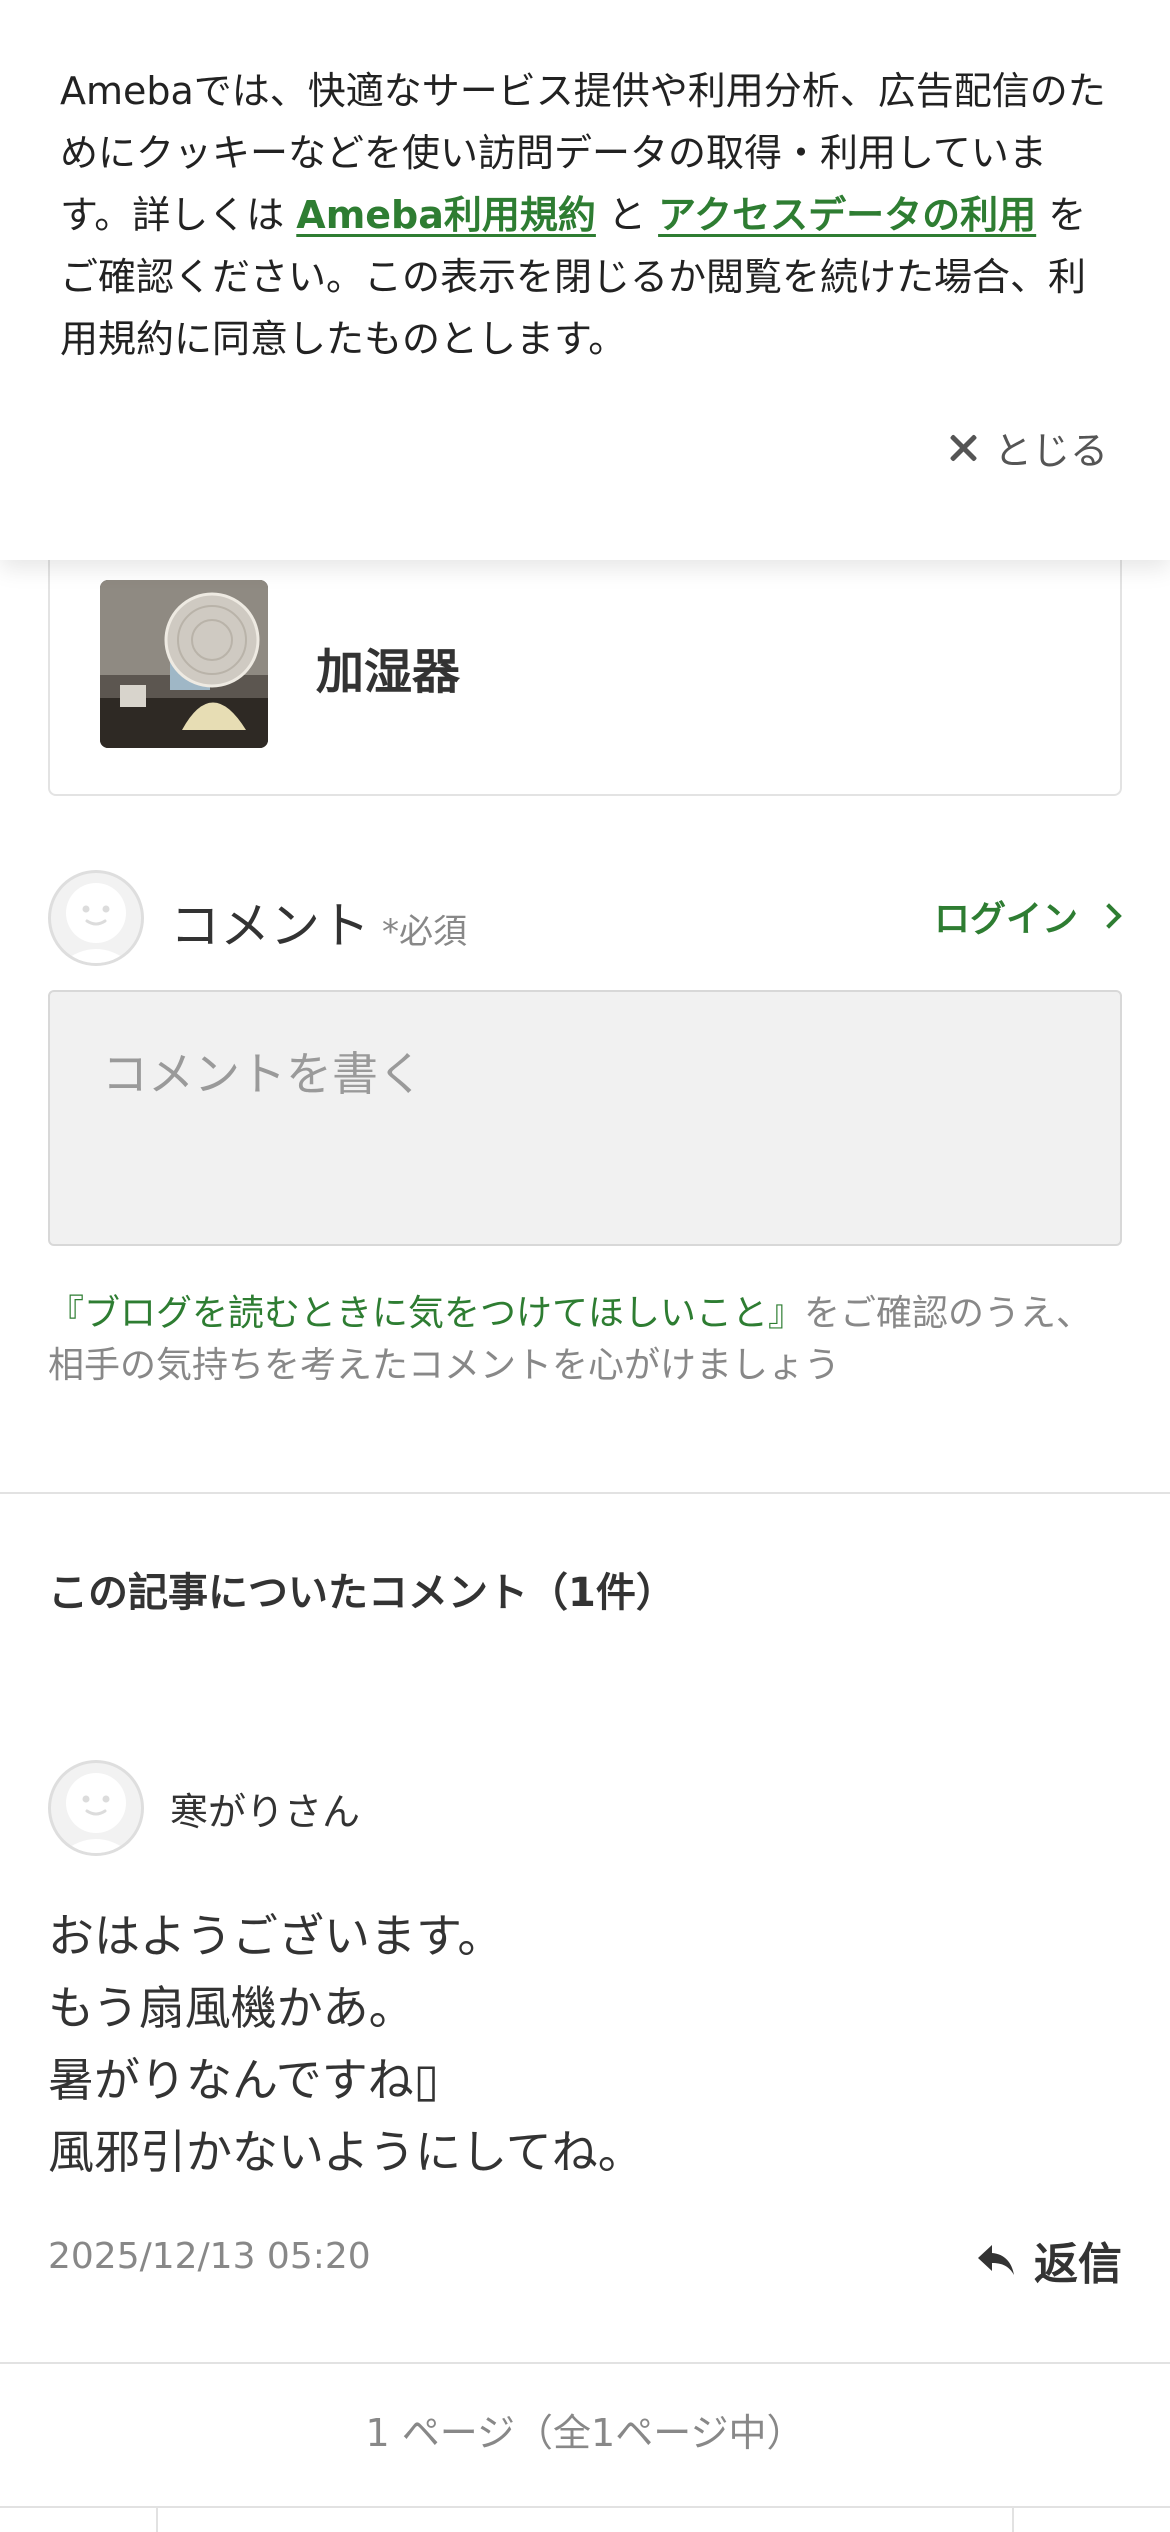 This screenshot has height=2532, width=1170. I want to click on cookie-close-button: とじる, so click(1028, 447).